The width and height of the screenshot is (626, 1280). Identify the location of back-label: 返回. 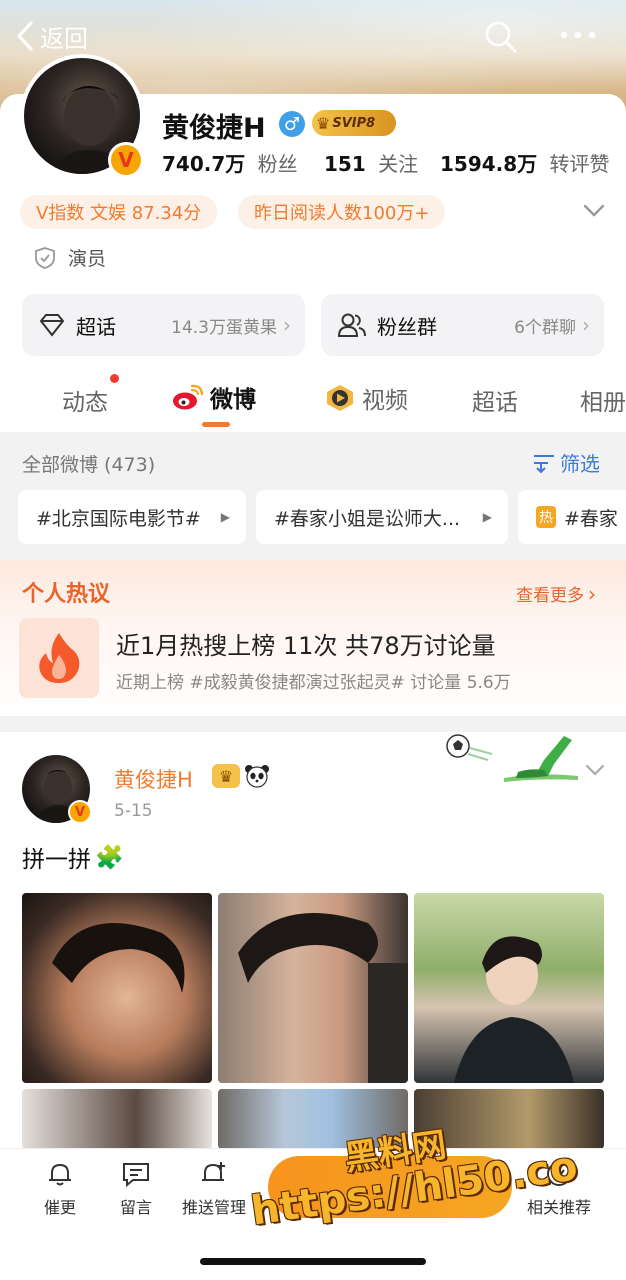
(64, 38).